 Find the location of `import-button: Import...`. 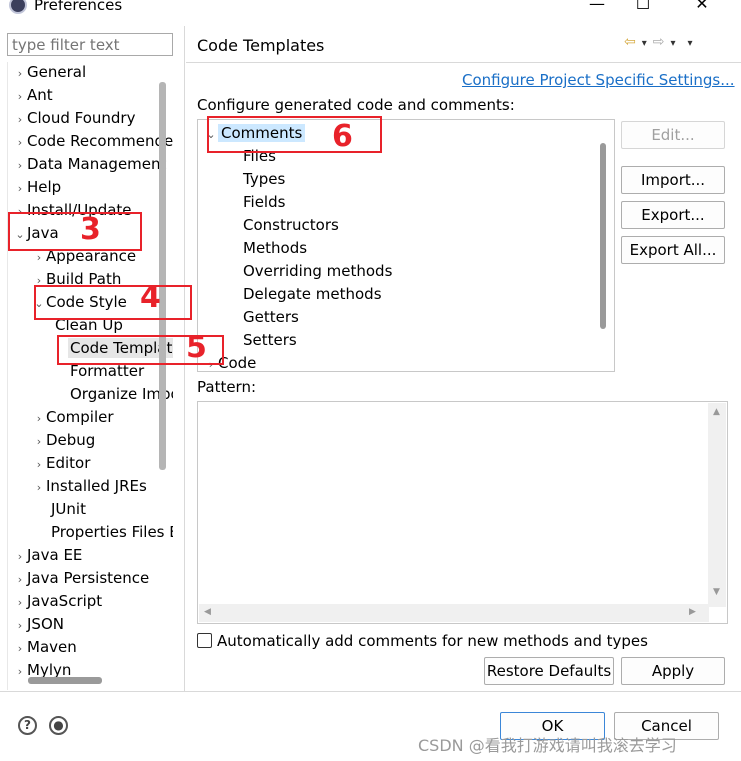

import-button: Import... is located at coordinates (673, 180).